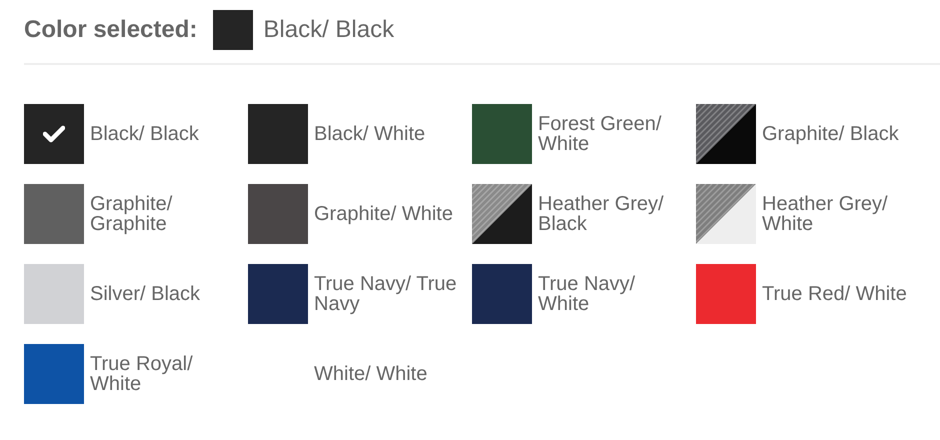 The image size is (940, 440). I want to click on color-name: Graphite/ White, so click(384, 214).